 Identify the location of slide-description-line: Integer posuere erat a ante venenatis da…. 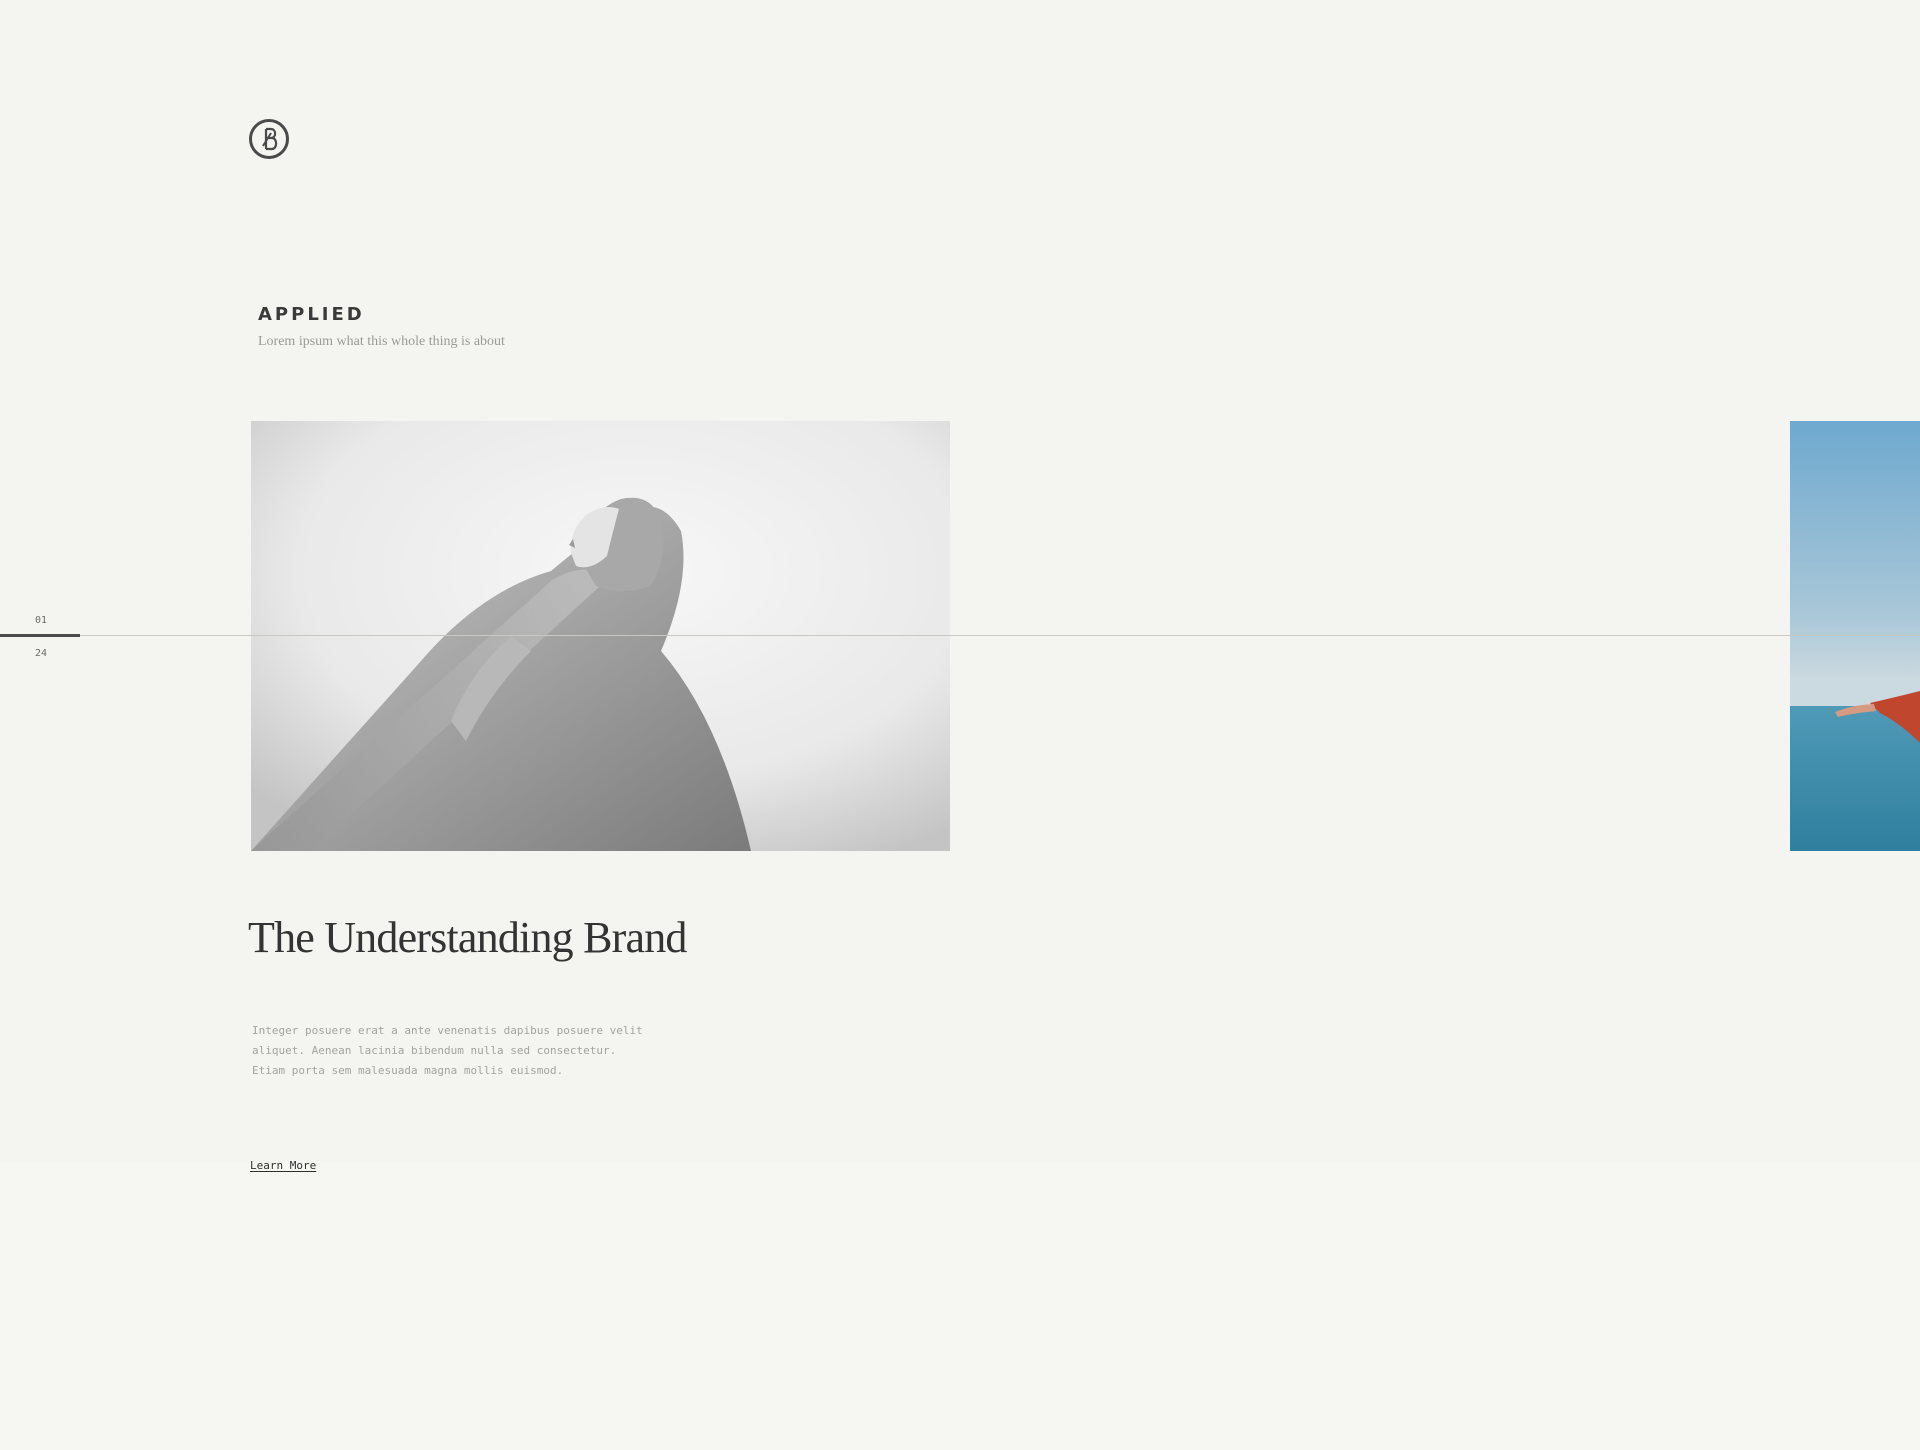
(447, 1030).